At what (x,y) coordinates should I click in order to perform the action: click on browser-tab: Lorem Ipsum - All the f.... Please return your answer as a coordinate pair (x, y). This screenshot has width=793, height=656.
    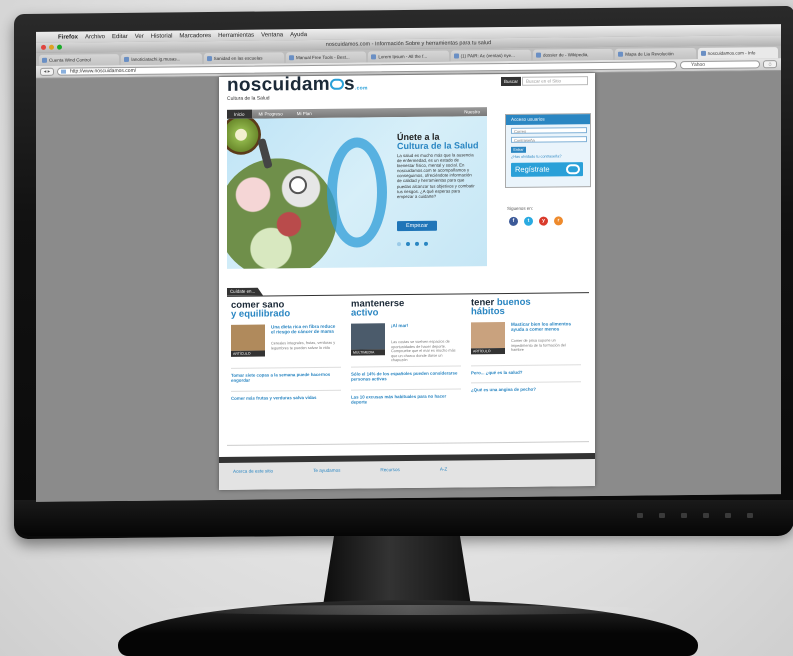
    Looking at the image, I should click on (408, 56).